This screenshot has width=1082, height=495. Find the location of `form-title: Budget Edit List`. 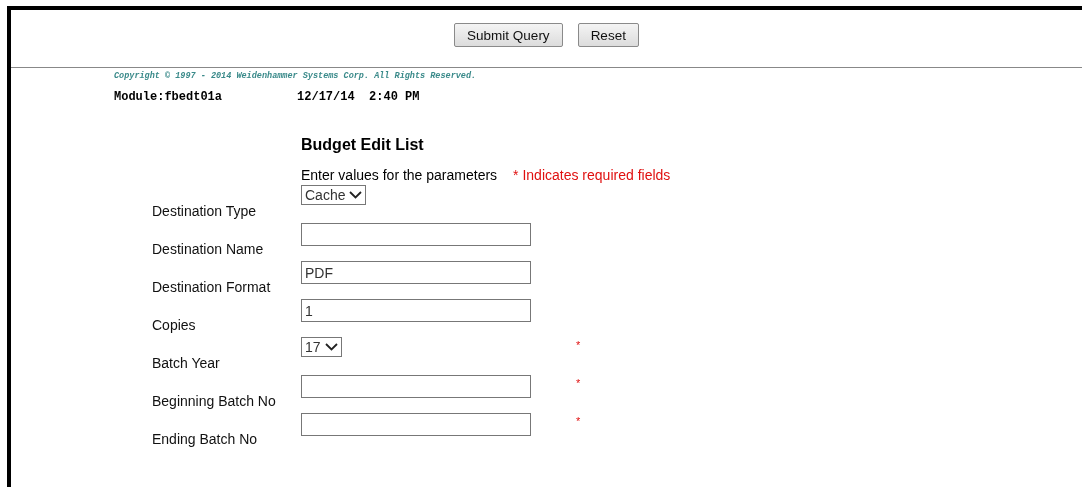

form-title: Budget Edit List is located at coordinates (363, 145).